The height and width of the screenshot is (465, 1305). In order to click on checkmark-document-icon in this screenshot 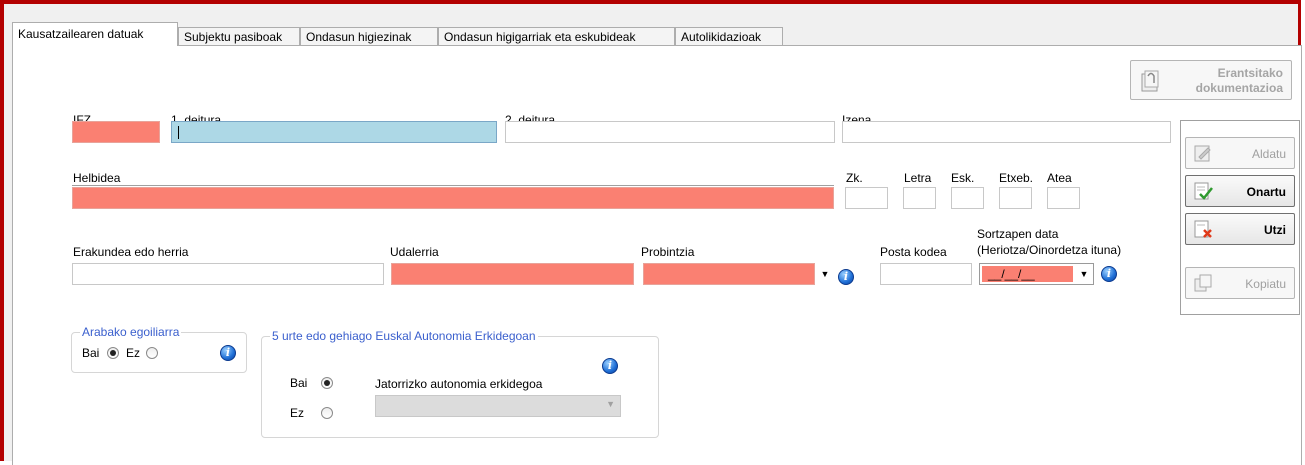, I will do `click(1203, 191)`.